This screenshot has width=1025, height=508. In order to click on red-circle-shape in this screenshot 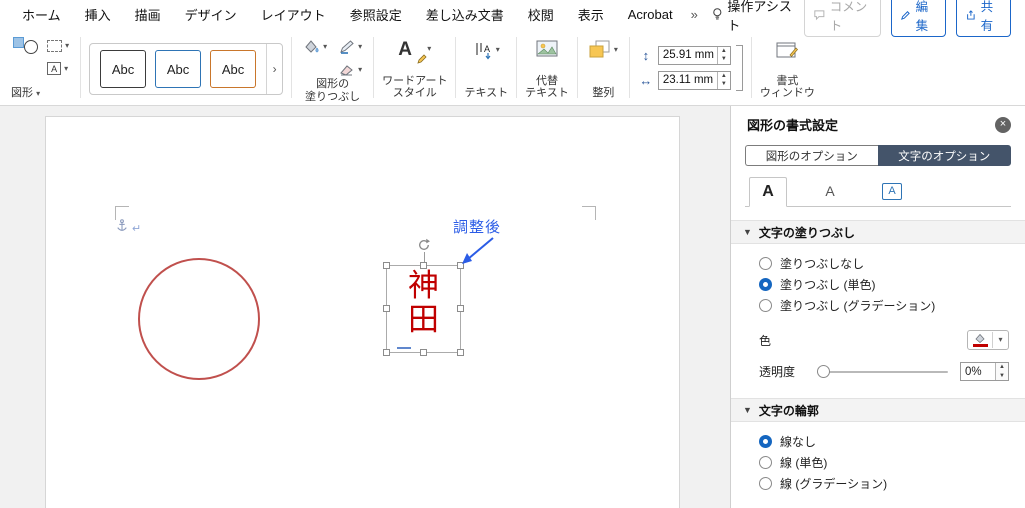, I will do `click(199, 319)`.